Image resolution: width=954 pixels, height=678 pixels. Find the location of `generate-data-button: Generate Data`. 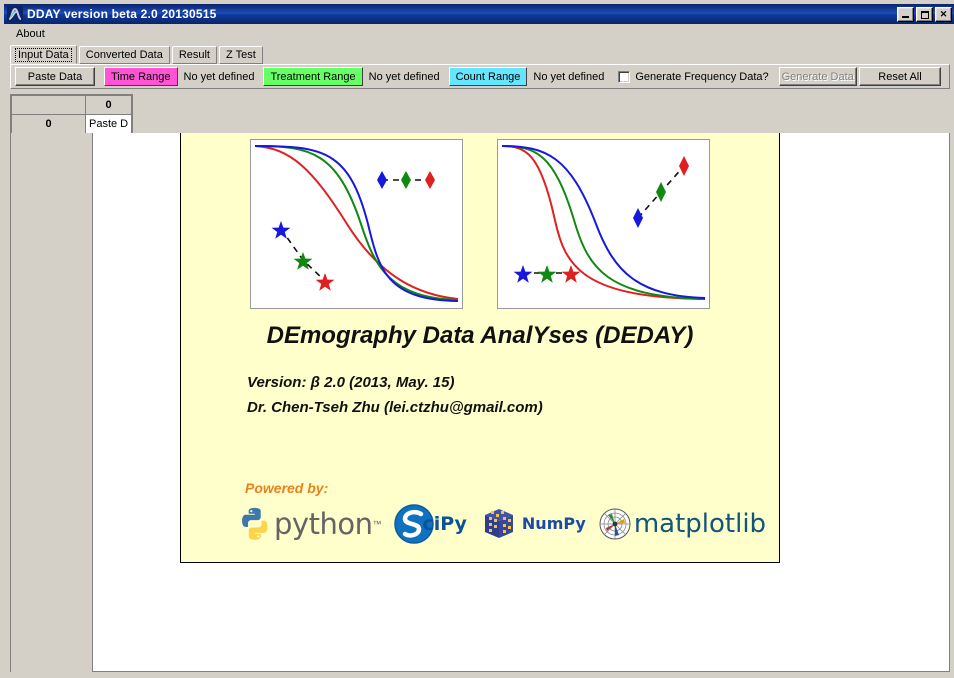

generate-data-button: Generate Data is located at coordinates (817, 76).